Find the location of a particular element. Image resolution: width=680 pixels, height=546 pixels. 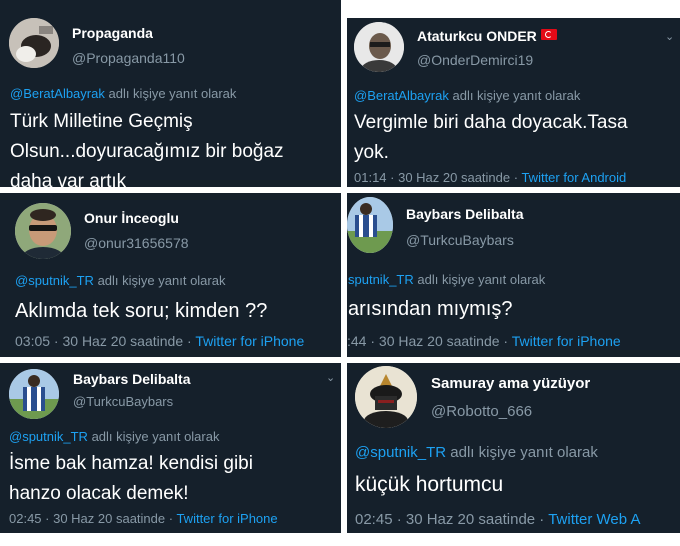

user-handle: @OnderDemirci19 is located at coordinates (475, 60).